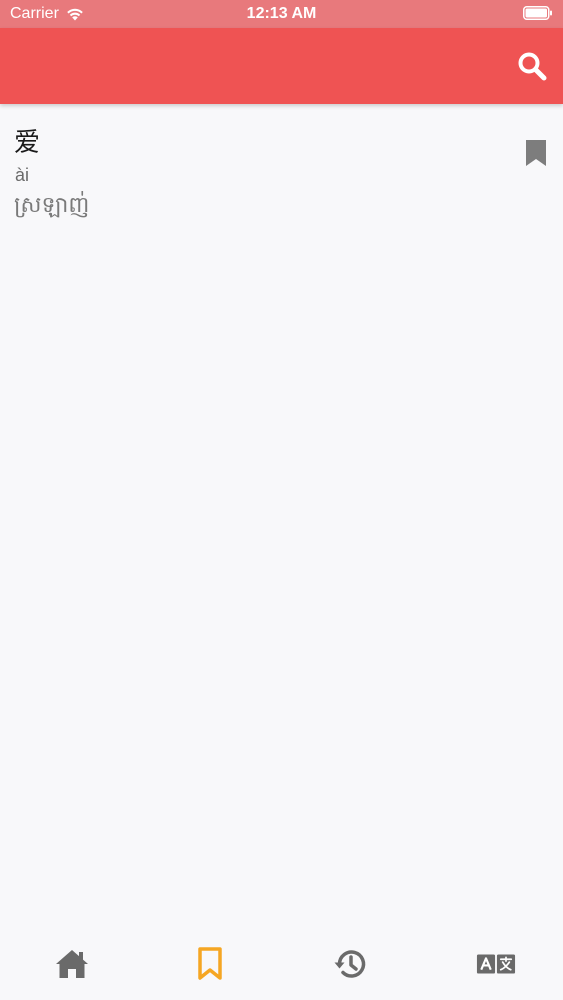  I want to click on status-bar: Carrier 12:13 AM, so click(281, 14).